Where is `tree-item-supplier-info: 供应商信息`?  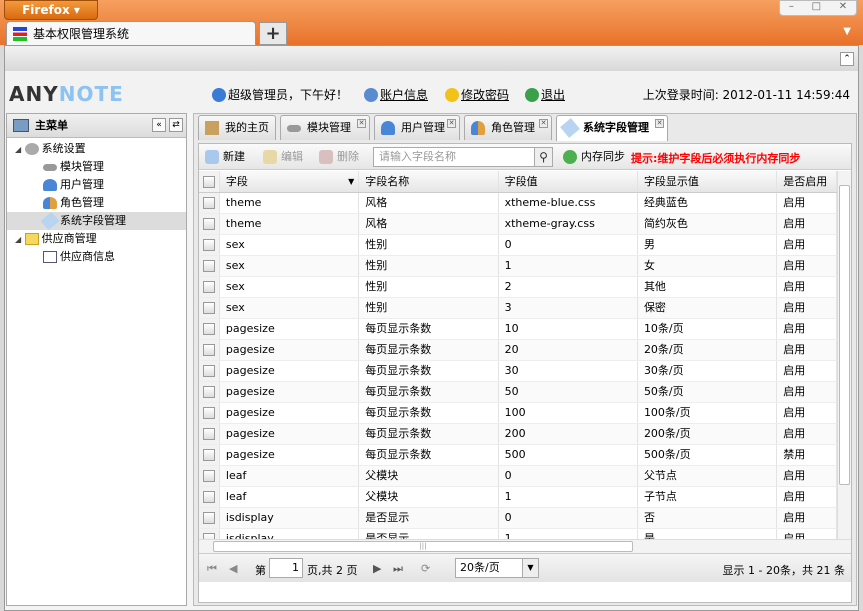
tree-item-supplier-info: 供应商信息 is located at coordinates (96, 257).